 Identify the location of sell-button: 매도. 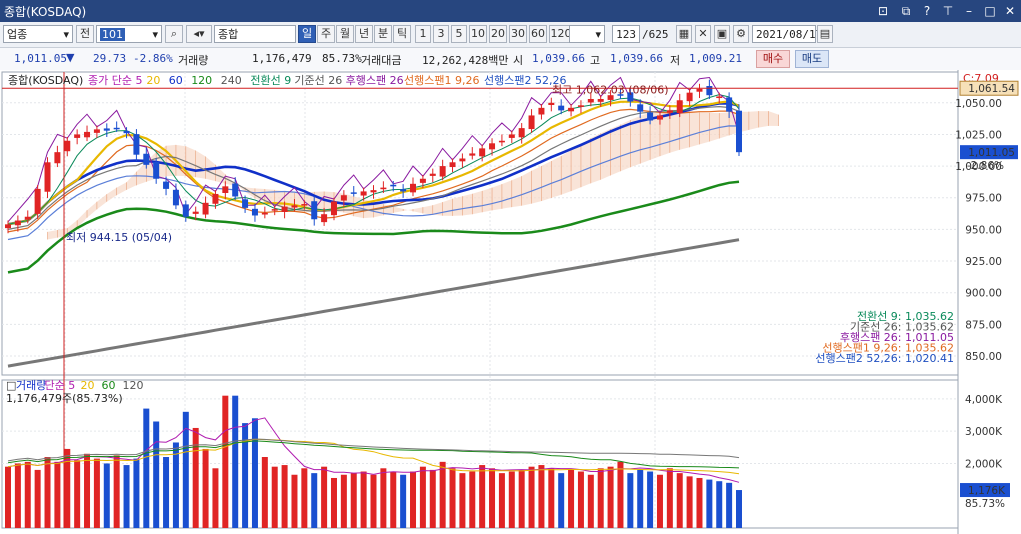
(812, 59).